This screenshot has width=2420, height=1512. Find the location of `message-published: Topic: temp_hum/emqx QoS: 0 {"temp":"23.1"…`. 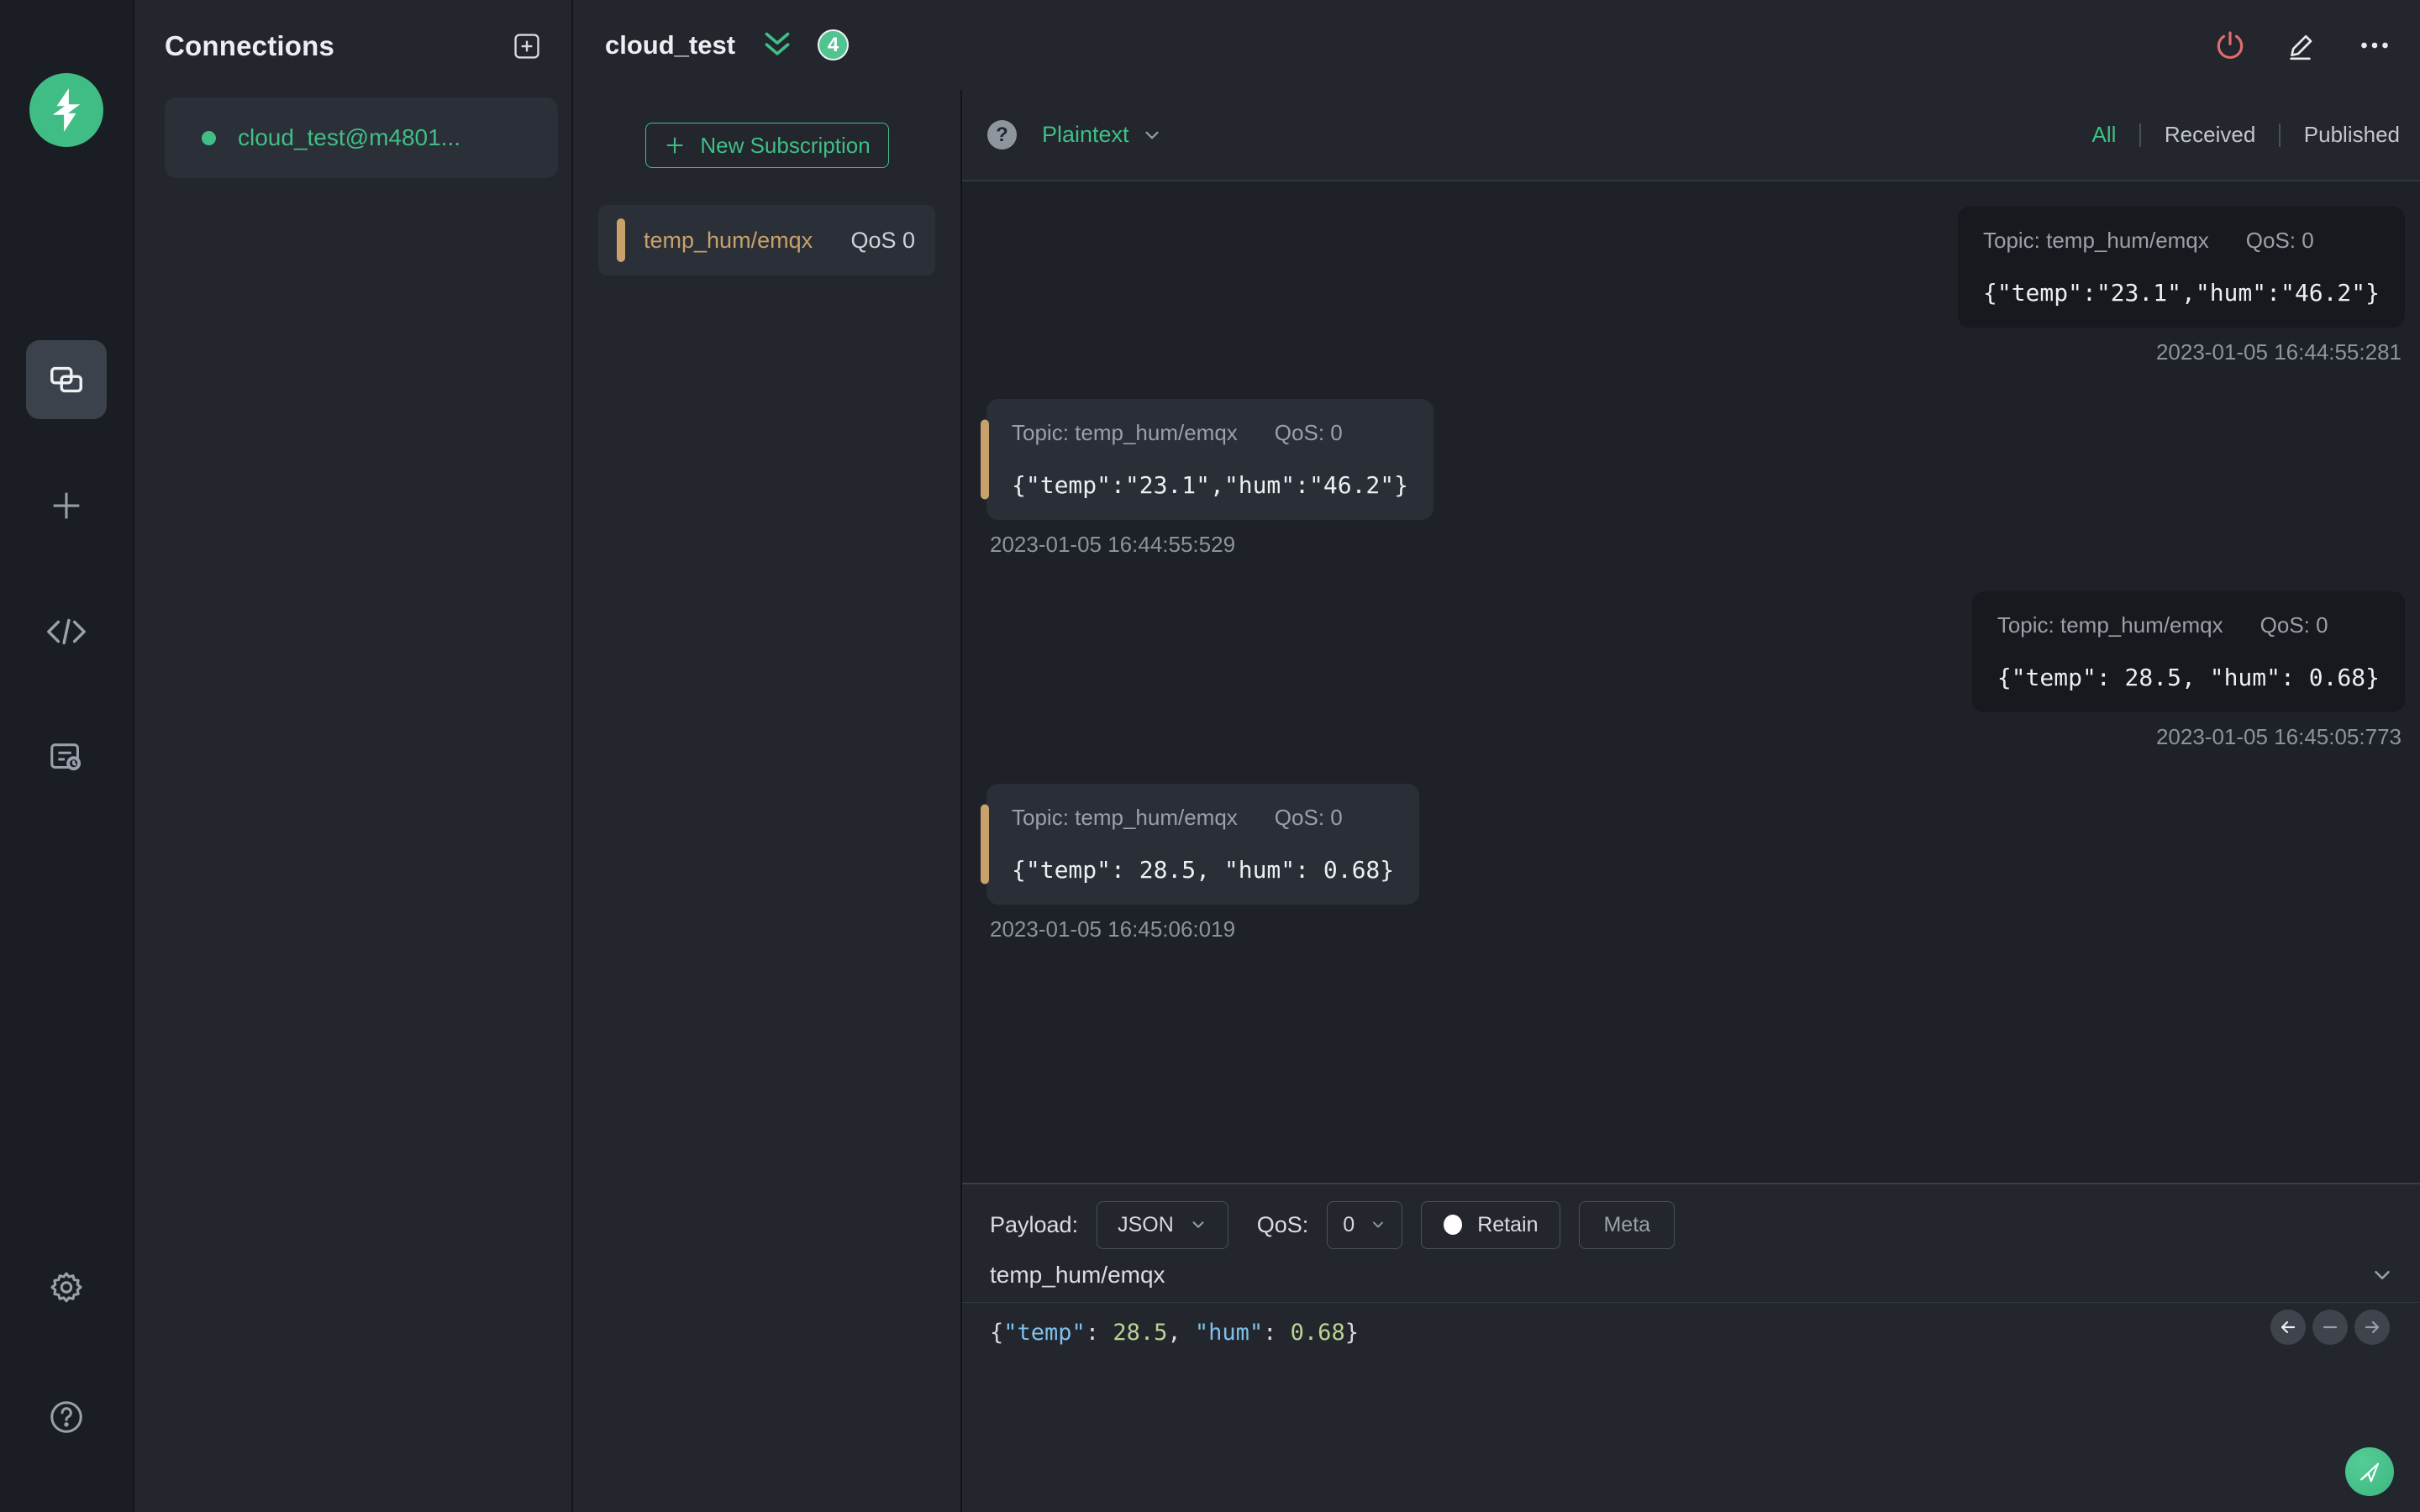

message-published: Topic: temp_hum/emqx QoS: 0 {"temp":"23.1"… is located at coordinates (1695, 286).